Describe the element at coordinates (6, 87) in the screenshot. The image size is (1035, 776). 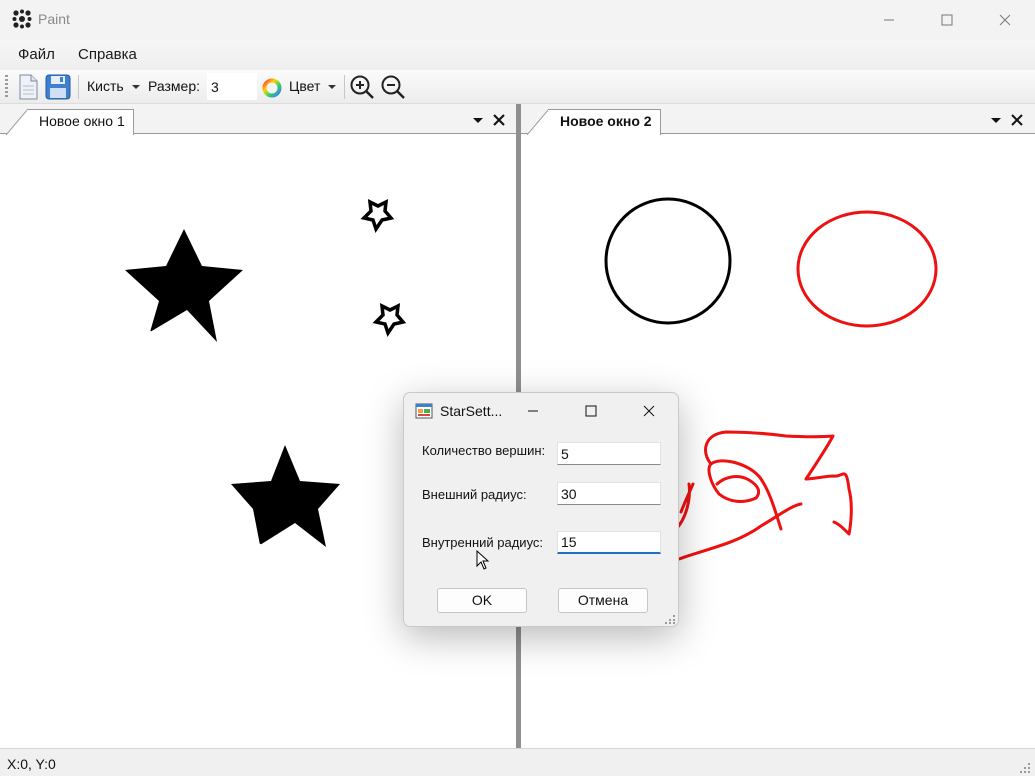
I see `toolbar-grip` at that location.